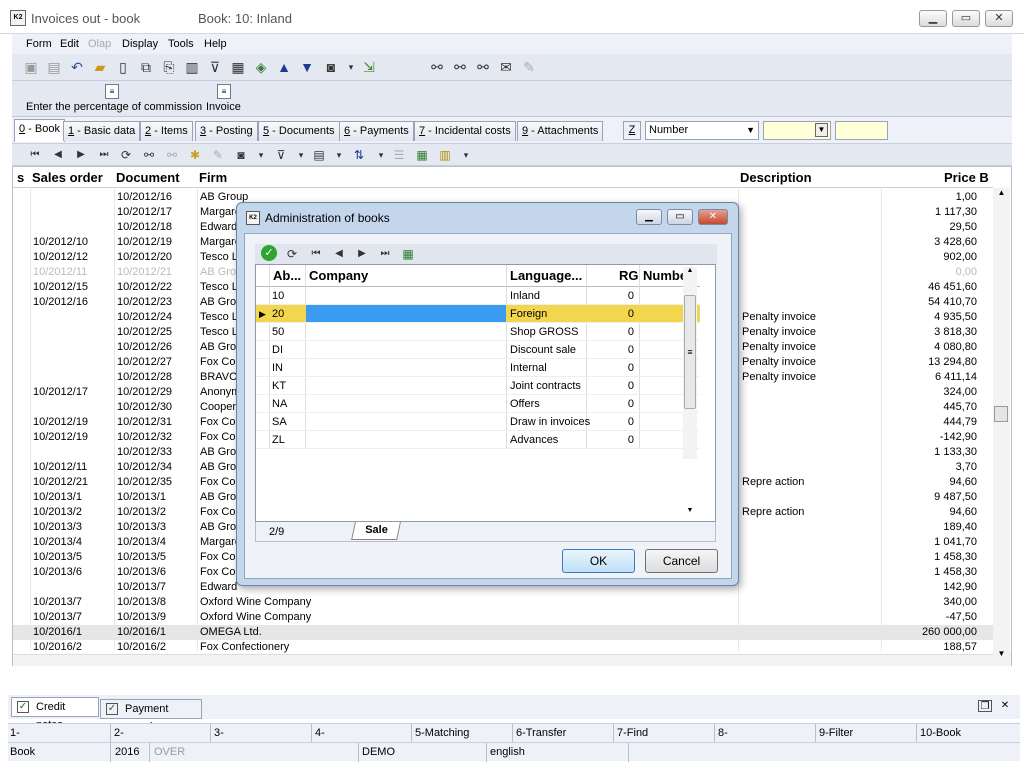 The height and width of the screenshot is (768, 1024). I want to click on transfer-icon: ⇲, so click(369, 67).